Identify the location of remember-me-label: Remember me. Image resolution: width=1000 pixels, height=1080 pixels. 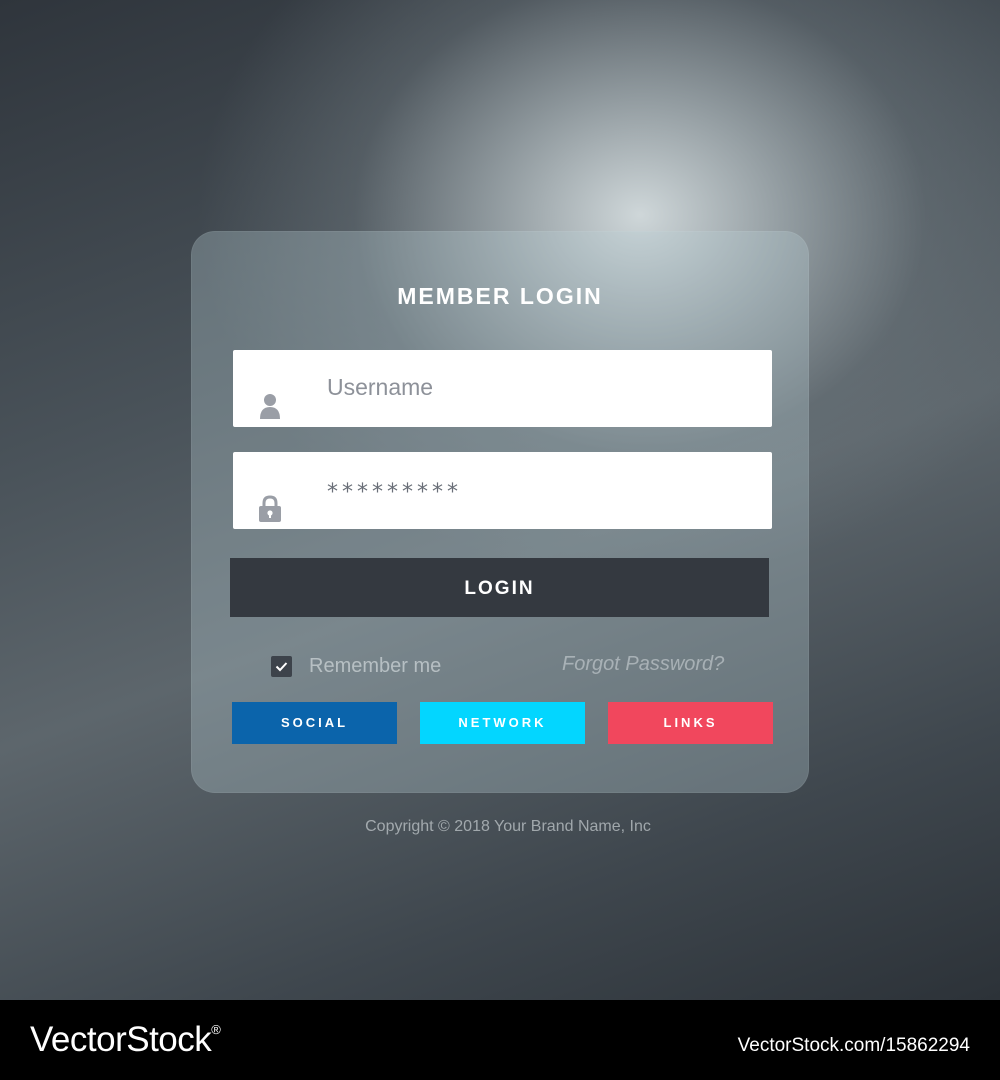
(375, 665).